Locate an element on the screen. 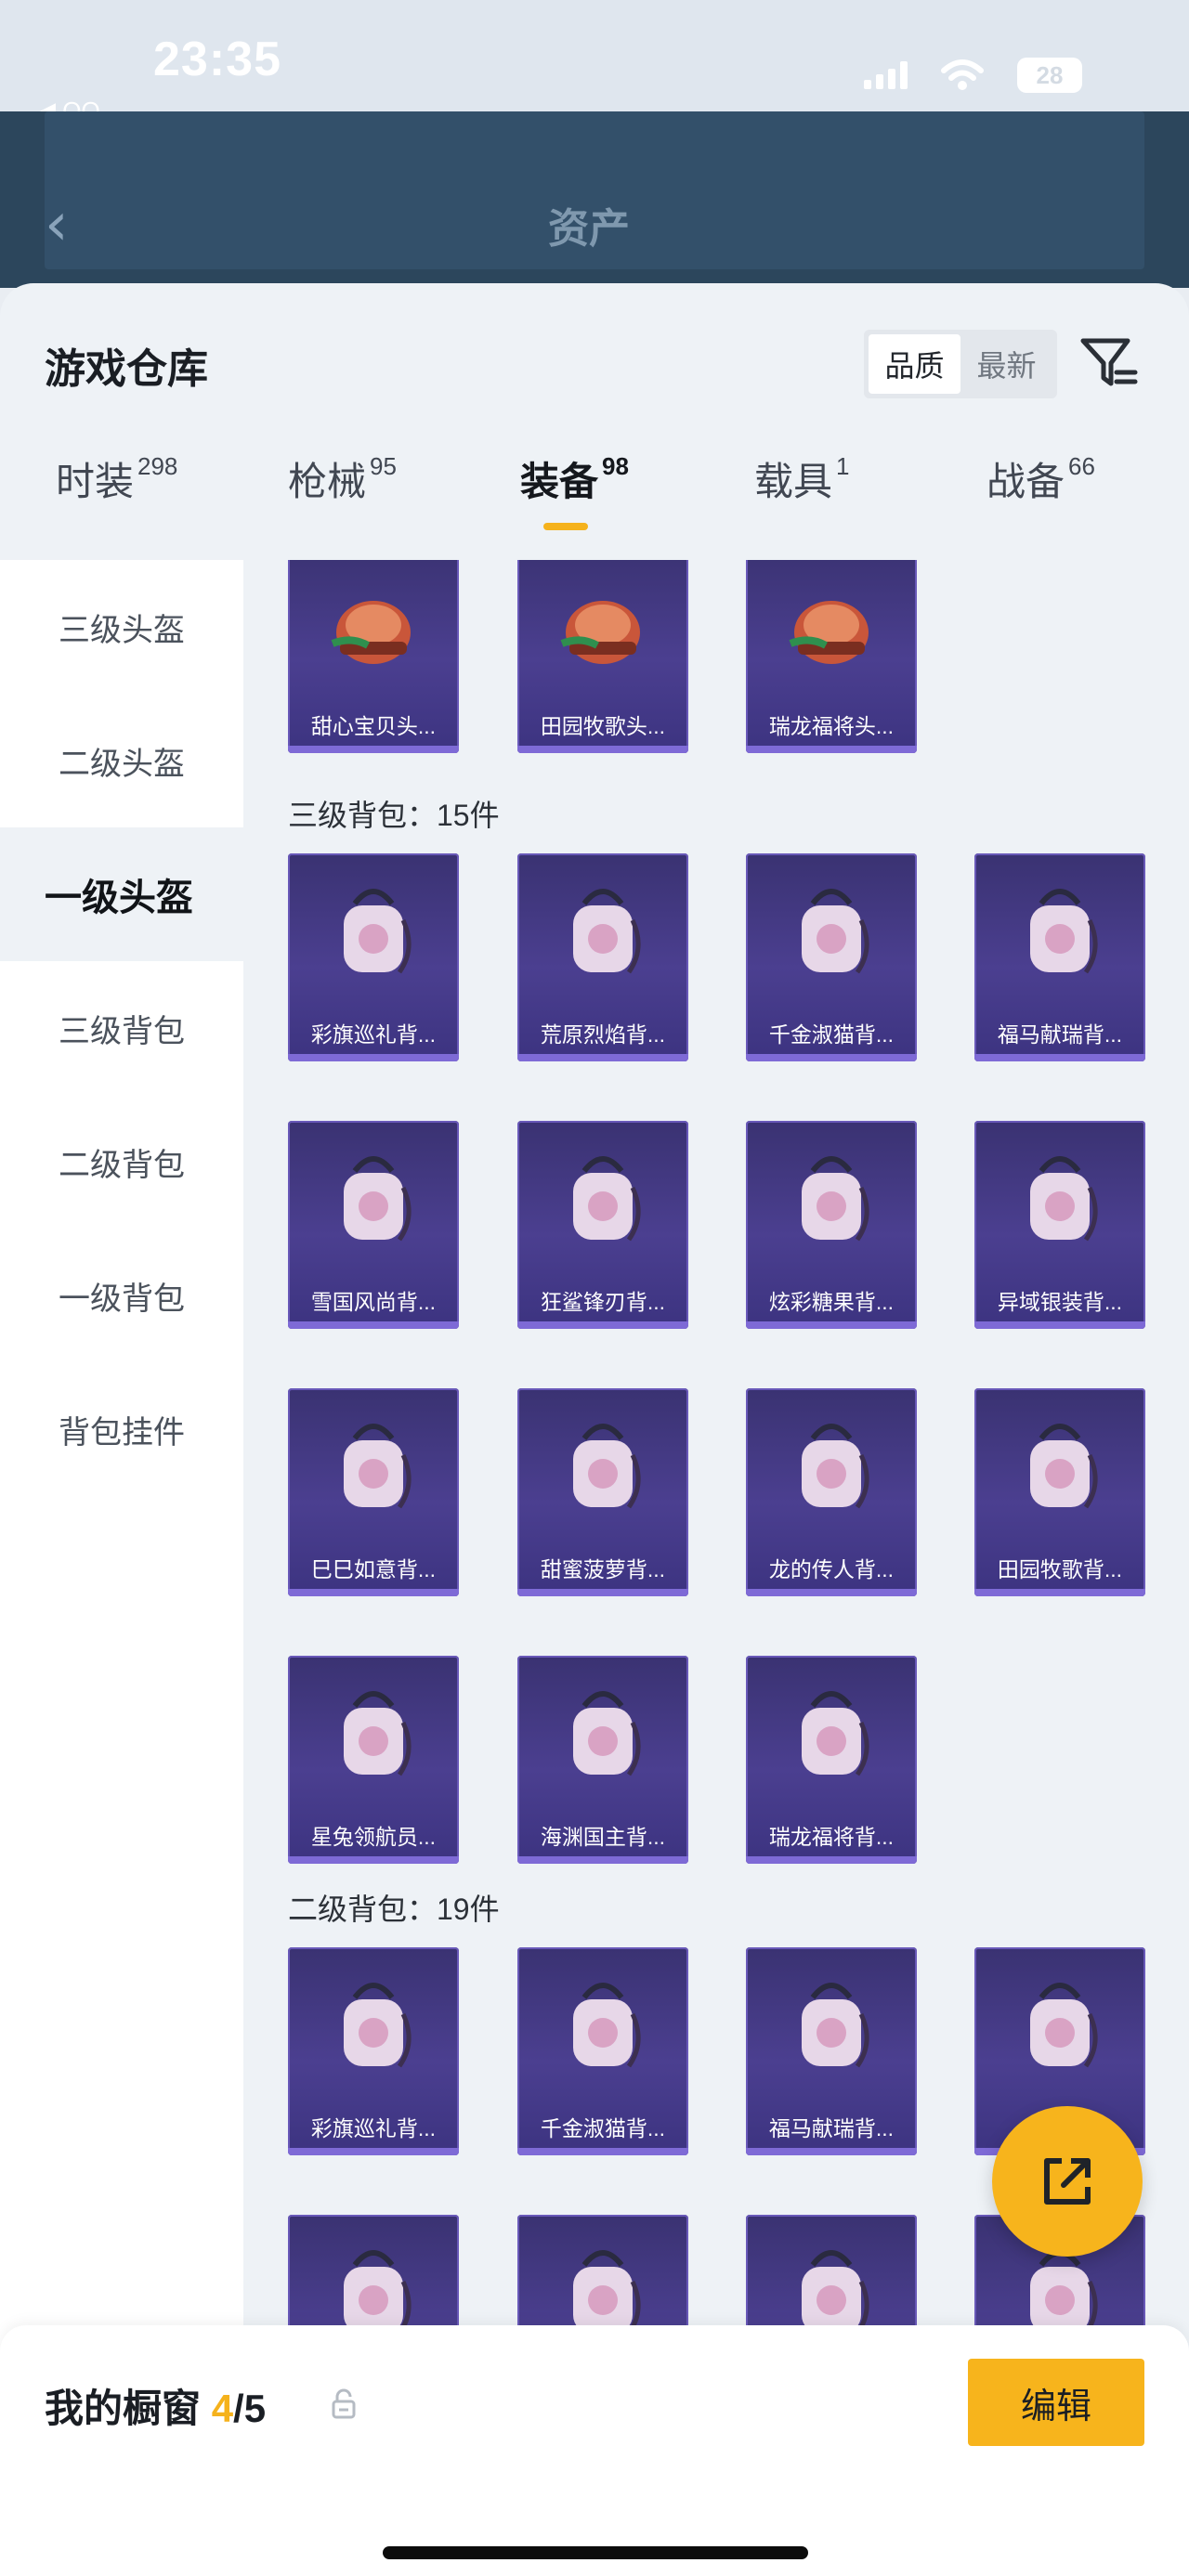  status-time: 23:35 is located at coordinates (217, 59).